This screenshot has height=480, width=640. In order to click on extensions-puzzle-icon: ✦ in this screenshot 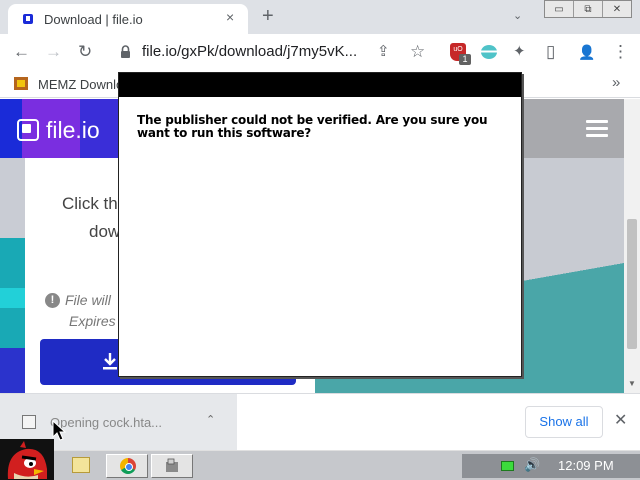, I will do `click(519, 52)`.